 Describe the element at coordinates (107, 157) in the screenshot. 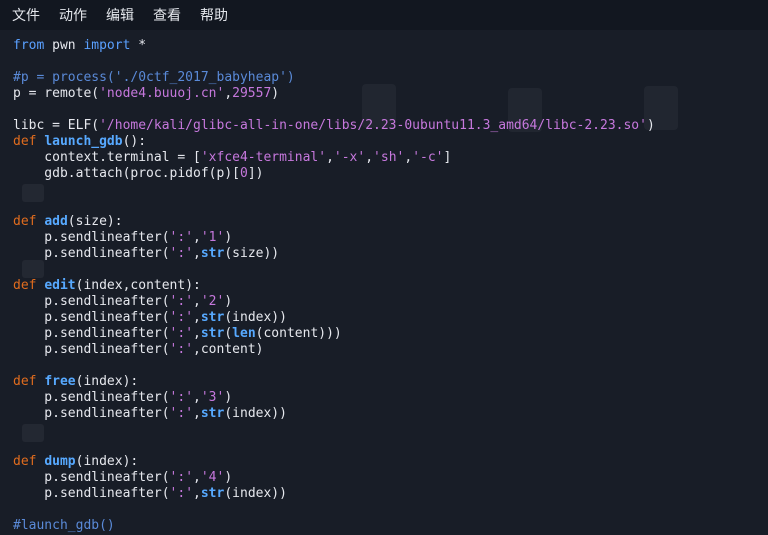

I see `code-token-plain: context.terminal = [` at that location.